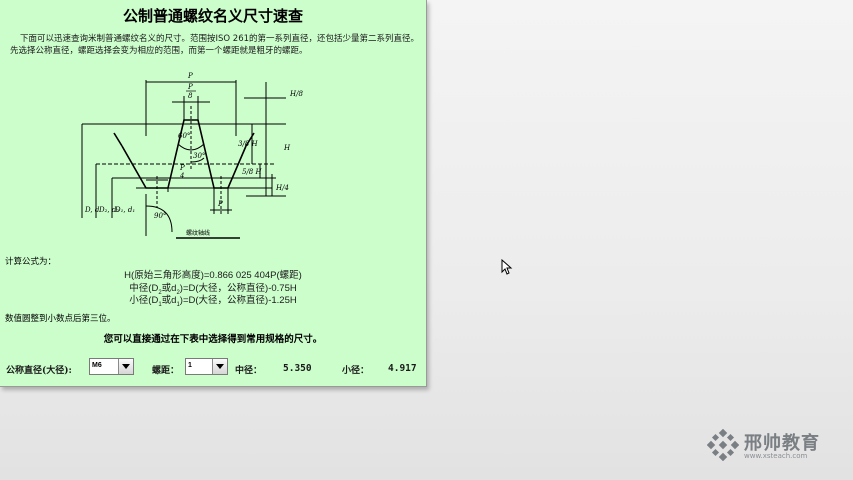 Image resolution: width=853 pixels, height=480 pixels. Describe the element at coordinates (282, 188) in the screenshot. I see `label-h4: H/4` at that location.